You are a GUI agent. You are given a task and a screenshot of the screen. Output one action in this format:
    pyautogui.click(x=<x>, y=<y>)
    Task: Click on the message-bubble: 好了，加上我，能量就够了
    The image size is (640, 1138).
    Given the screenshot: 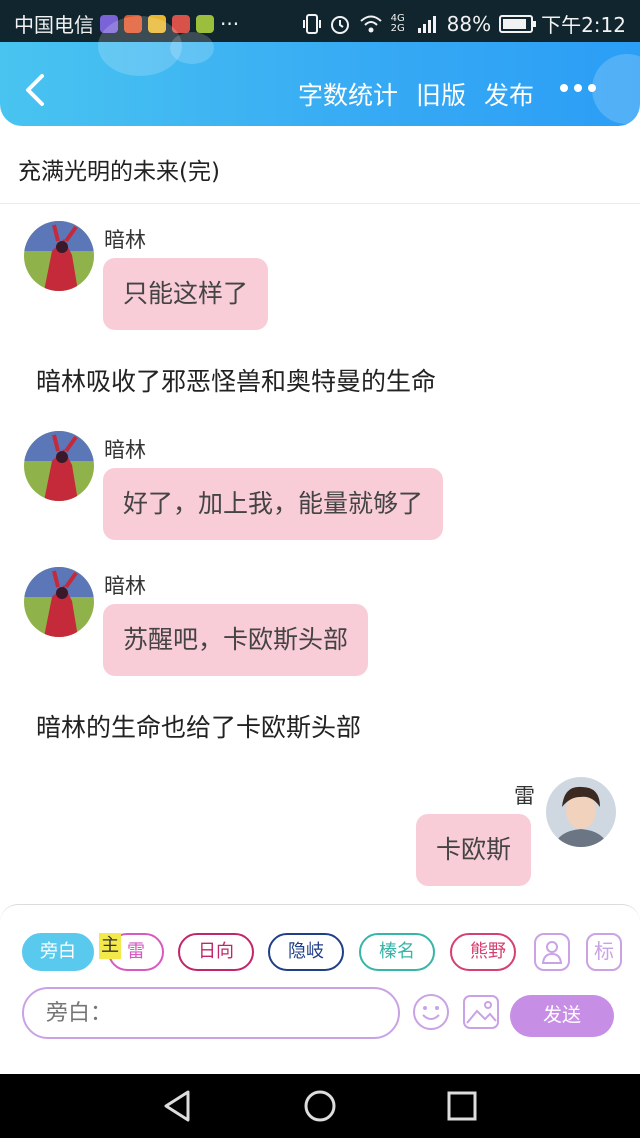 What is the action you would take?
    pyautogui.click(x=273, y=504)
    